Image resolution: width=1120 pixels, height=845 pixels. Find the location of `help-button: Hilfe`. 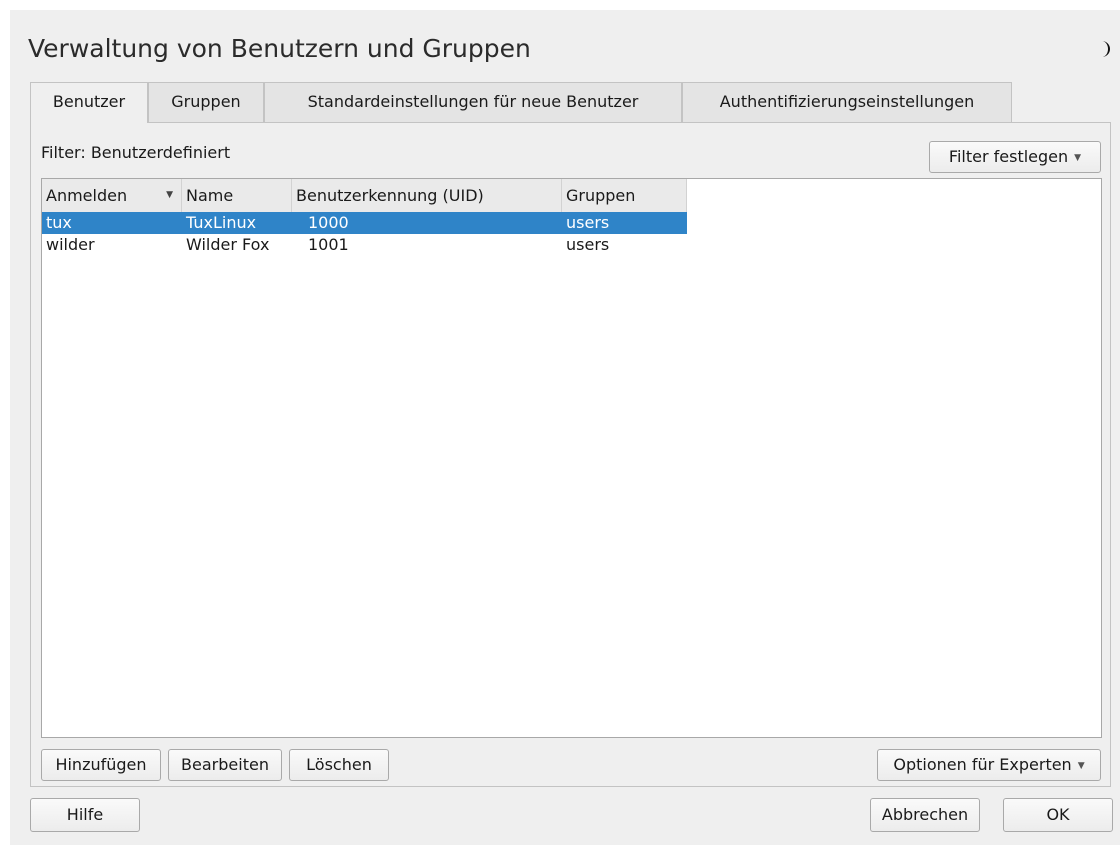

help-button: Hilfe is located at coordinates (85, 815).